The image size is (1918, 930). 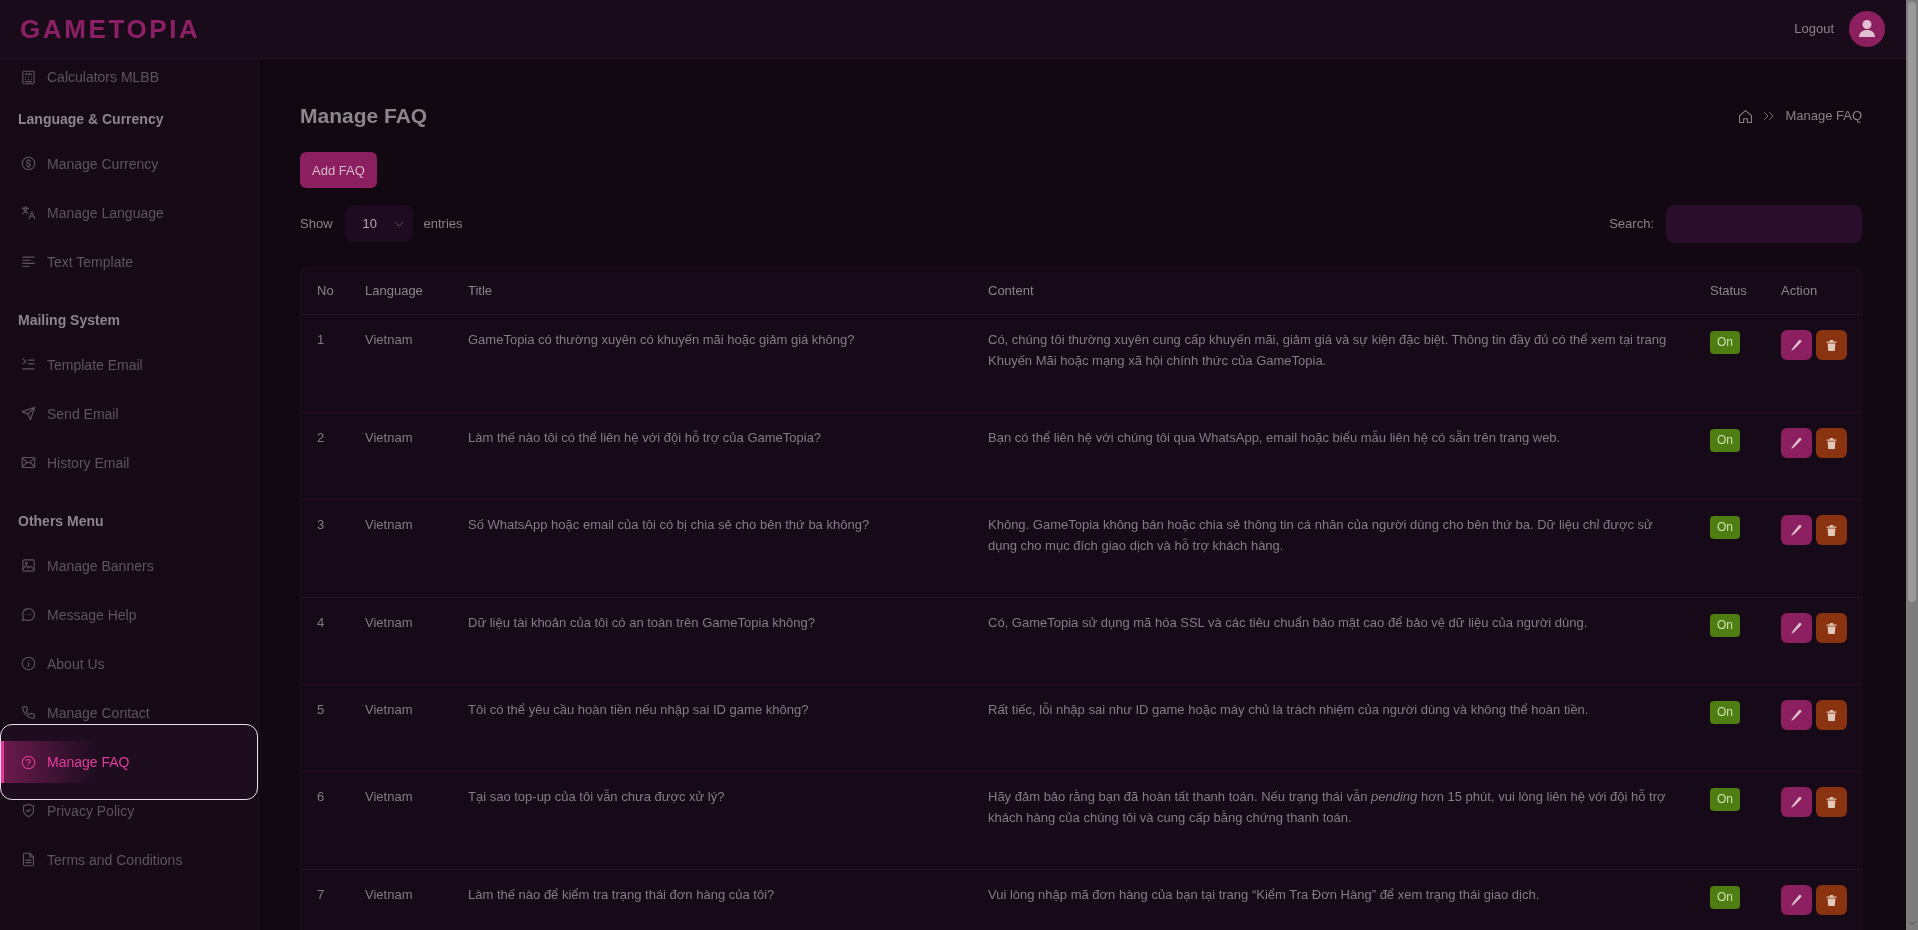 What do you see at coordinates (129, 859) in the screenshot?
I see `sidebar-item: Terms and Conditions` at bounding box center [129, 859].